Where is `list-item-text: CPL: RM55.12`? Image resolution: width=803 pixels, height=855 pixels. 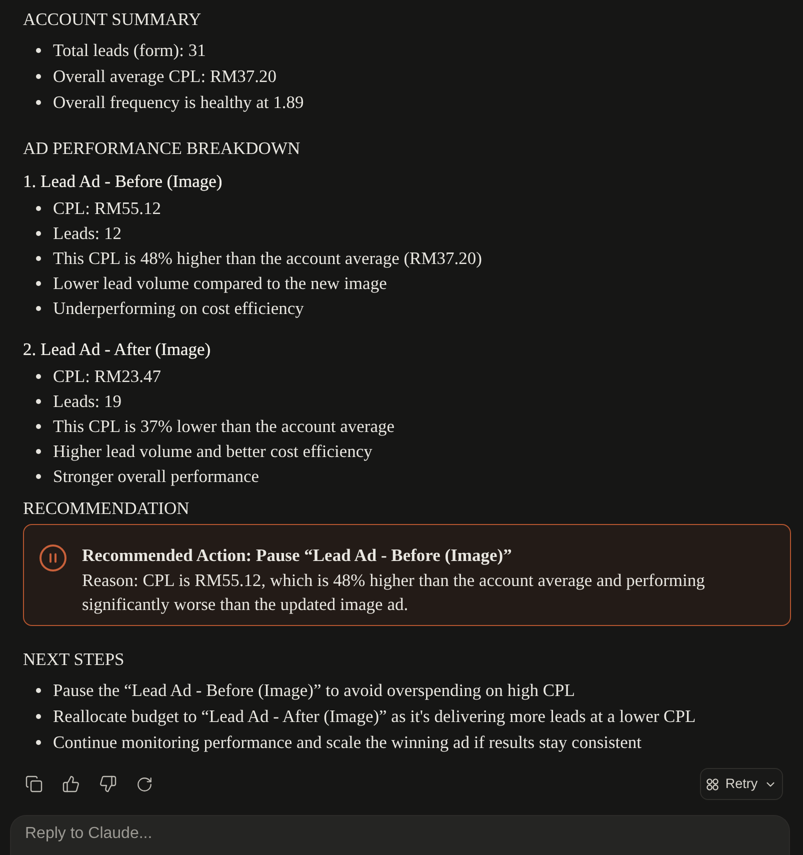 list-item-text: CPL: RM55.12 is located at coordinates (107, 208).